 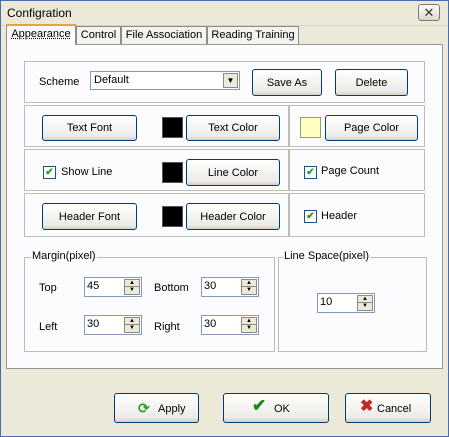 What do you see at coordinates (230, 80) in the screenshot?
I see `chevron-down-icon: ▼` at bounding box center [230, 80].